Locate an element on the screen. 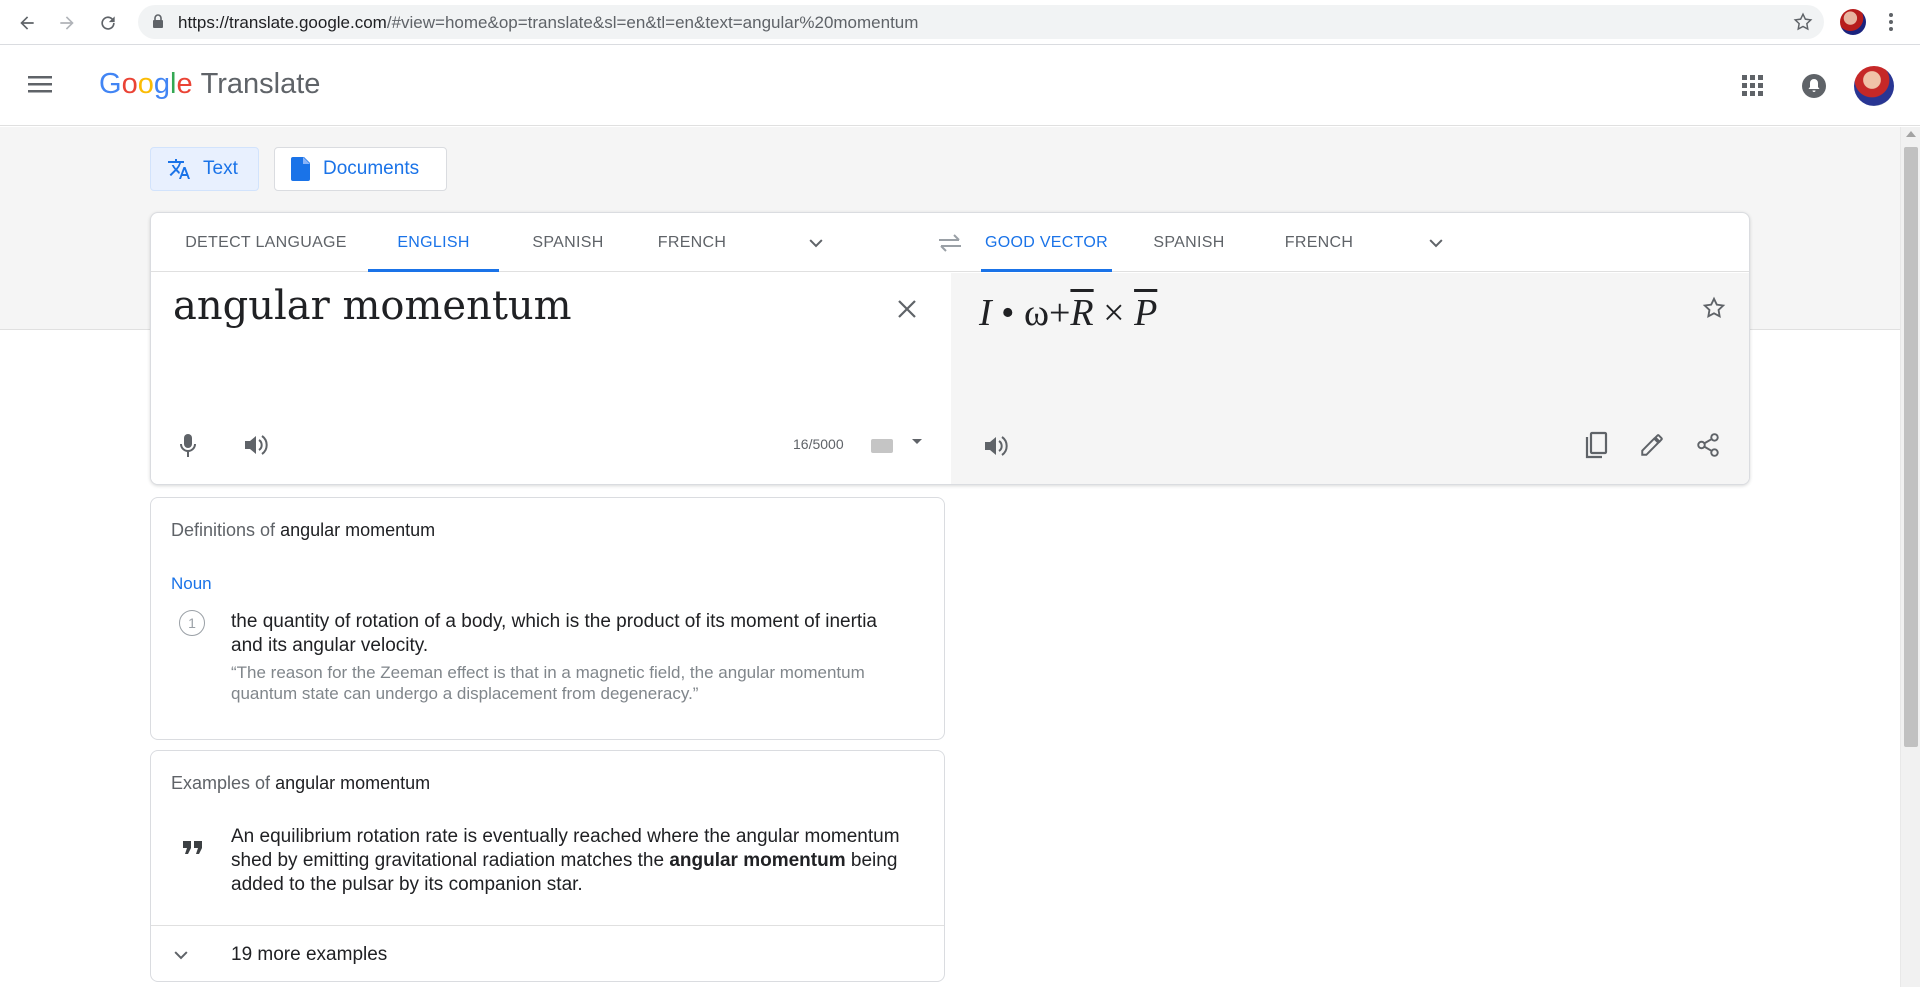 This screenshot has height=987, width=1920. edit-pencil-icon is located at coordinates (1652, 447).